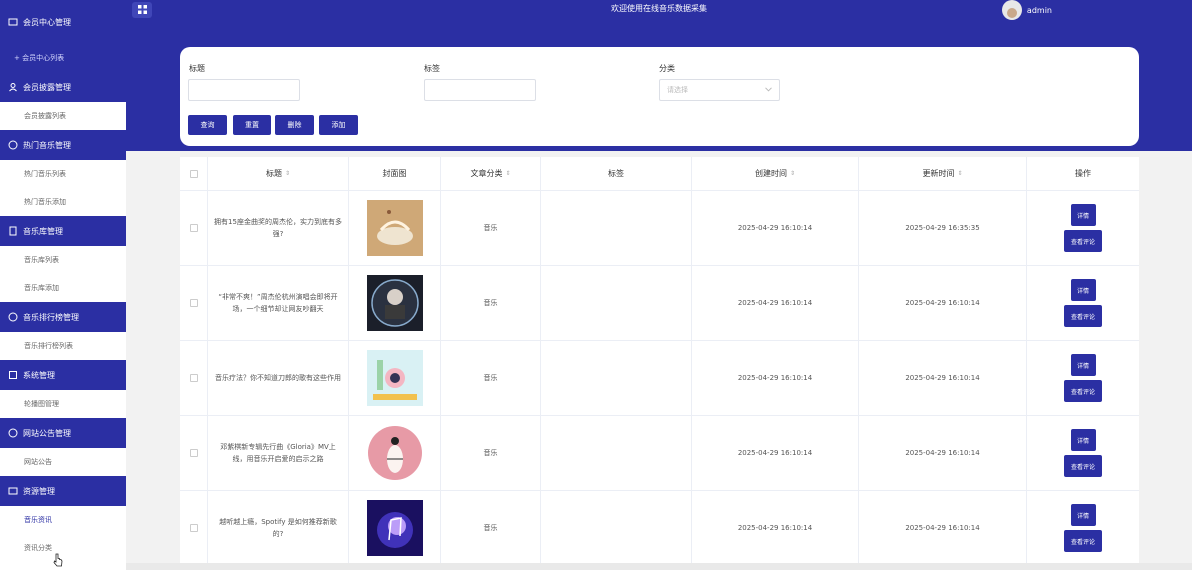 This screenshot has height=570, width=1192. I want to click on sidebar-group-music-library: 音乐库管理, so click(63, 231).